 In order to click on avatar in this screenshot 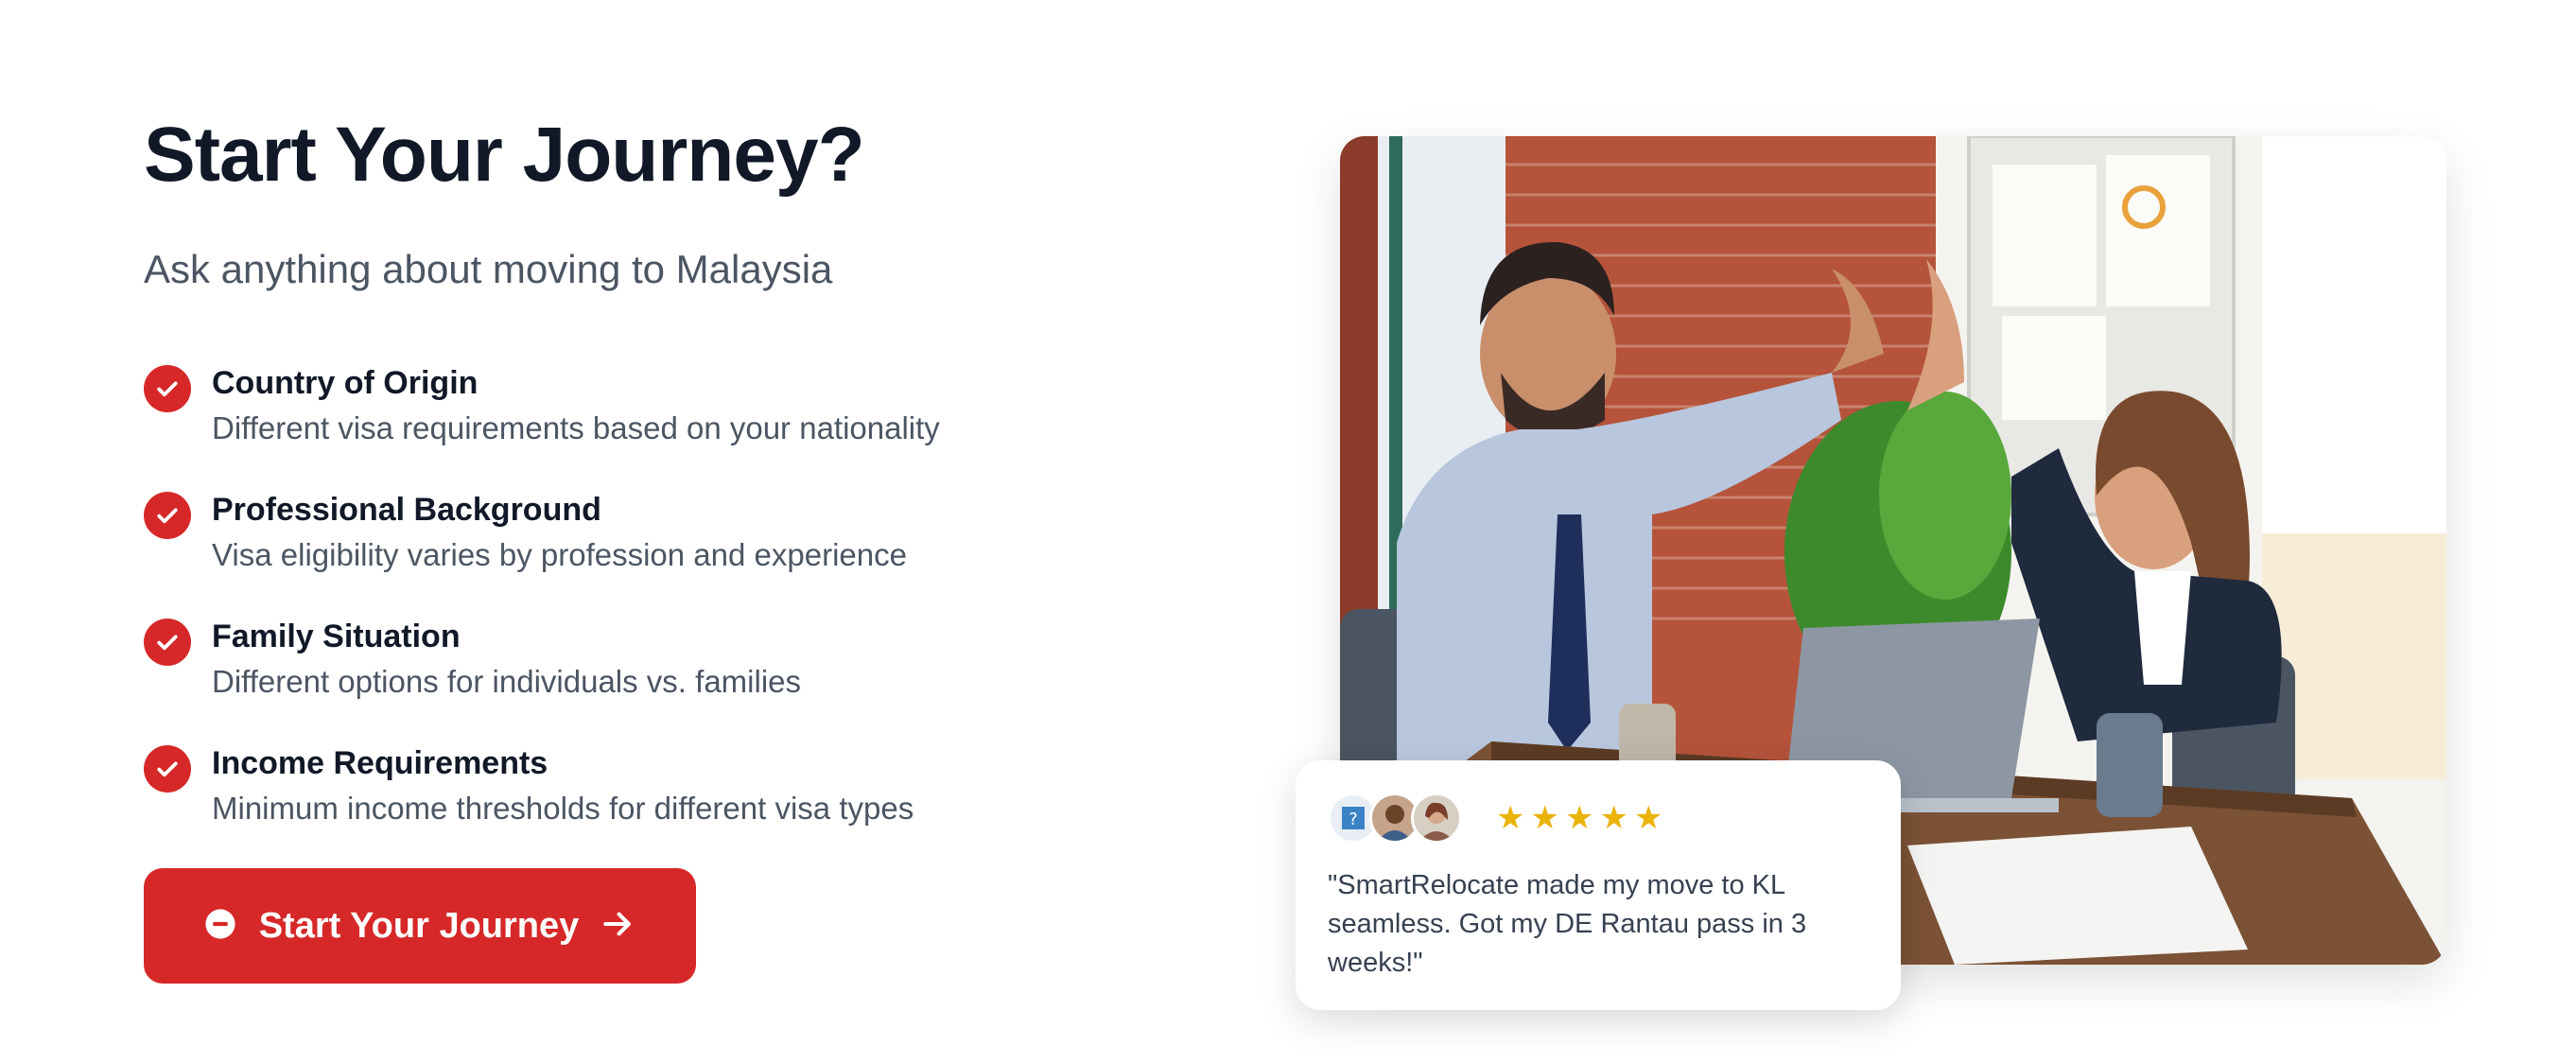, I will do `click(1436, 819)`.